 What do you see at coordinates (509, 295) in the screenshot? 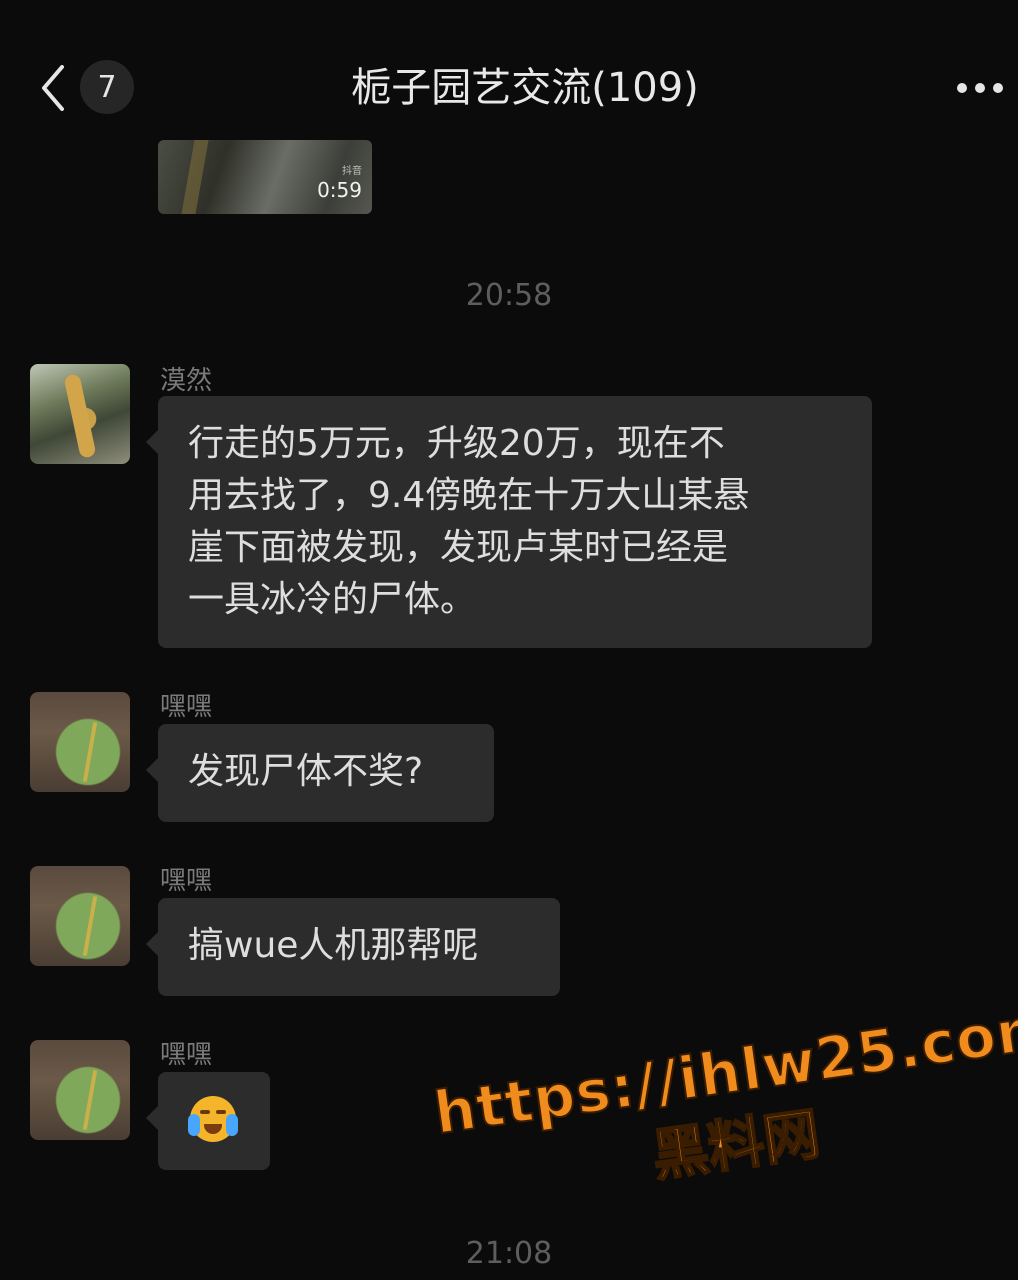
I see `message-timestamp: 20:58` at bounding box center [509, 295].